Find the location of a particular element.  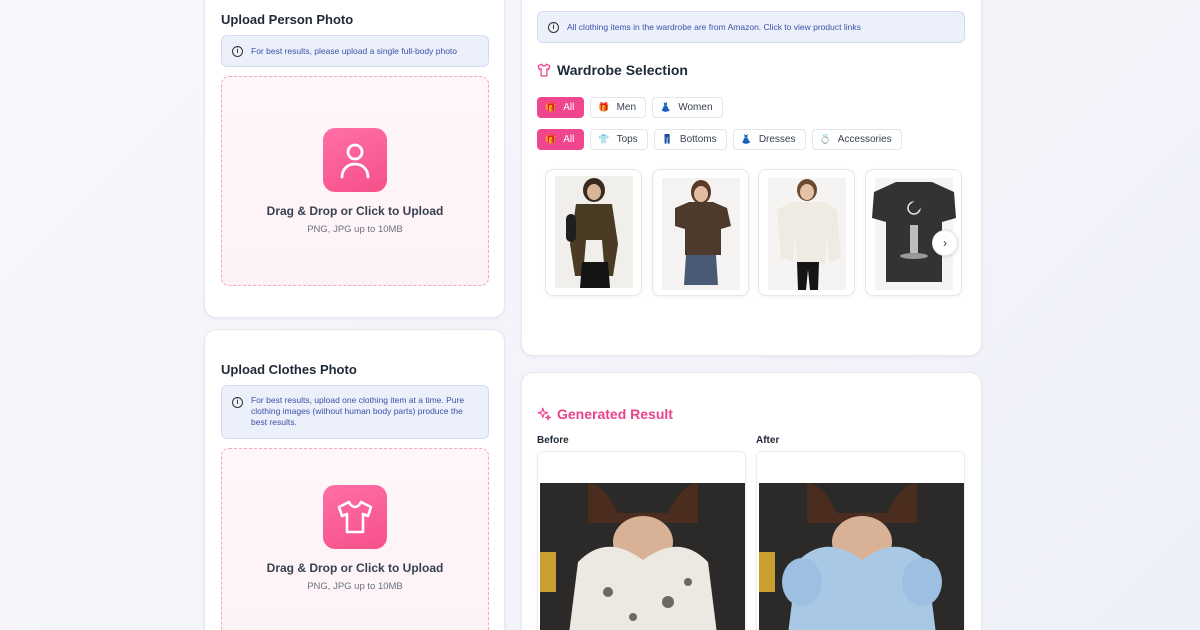

person-upload-title: Upload Person Photo is located at coordinates (287, 19).